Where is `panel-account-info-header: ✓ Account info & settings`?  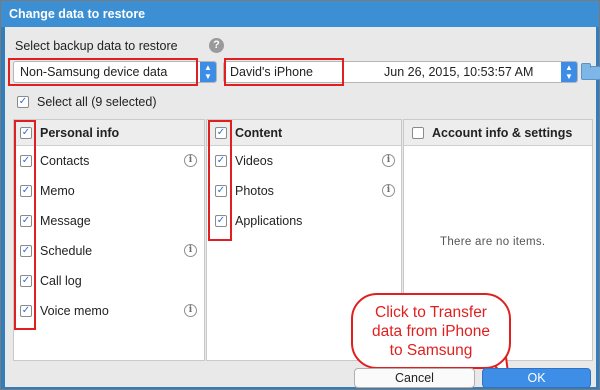 panel-account-info-header: ✓ Account info & settings is located at coordinates (498, 133).